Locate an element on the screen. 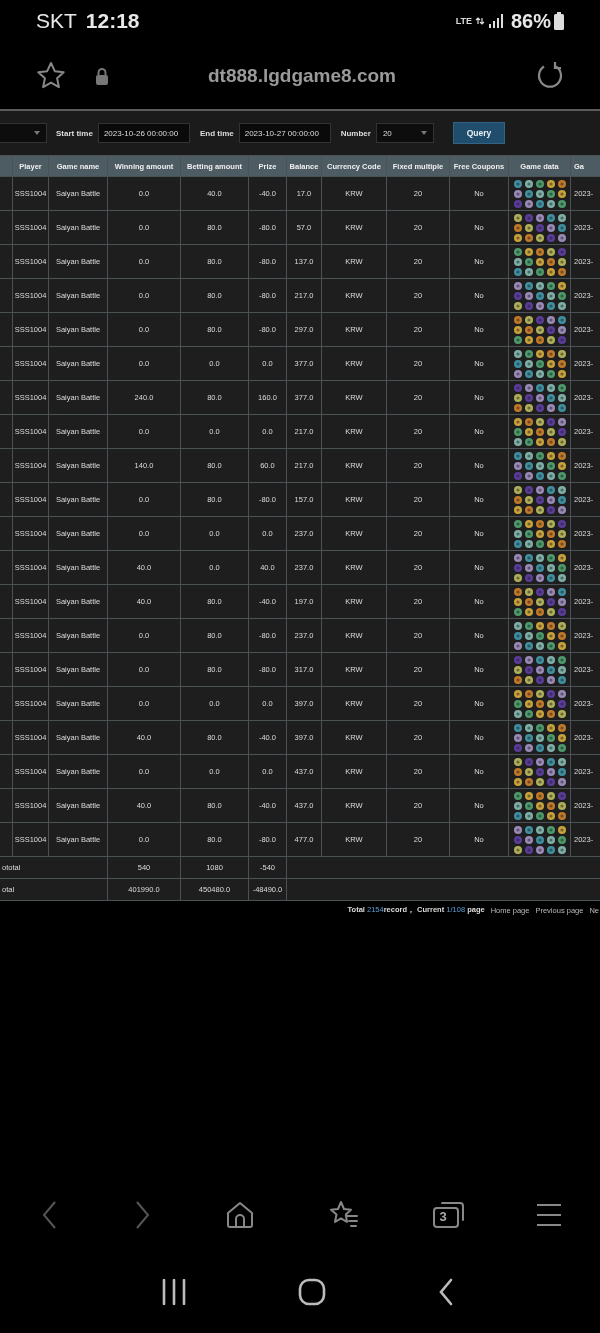 This screenshot has height=1333, width=600. lock-icon is located at coordinates (102, 75).